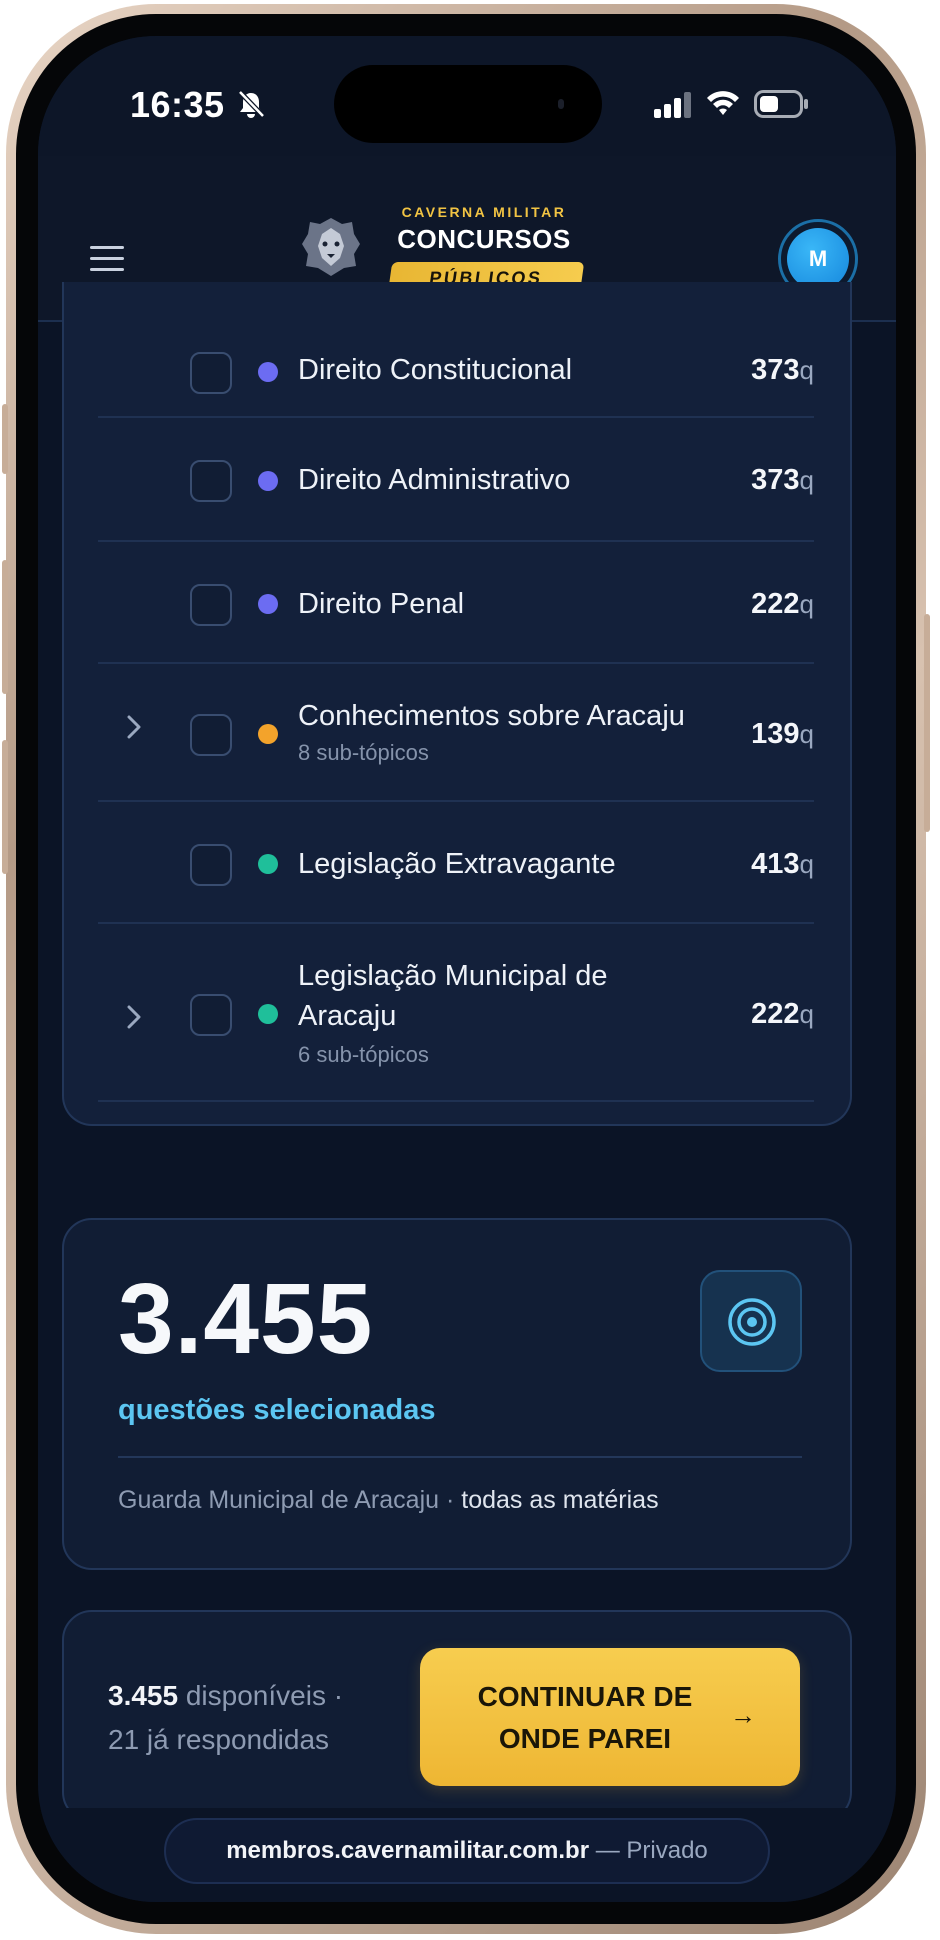  Describe the element at coordinates (331, 249) in the screenshot. I see `lion-icon` at that location.